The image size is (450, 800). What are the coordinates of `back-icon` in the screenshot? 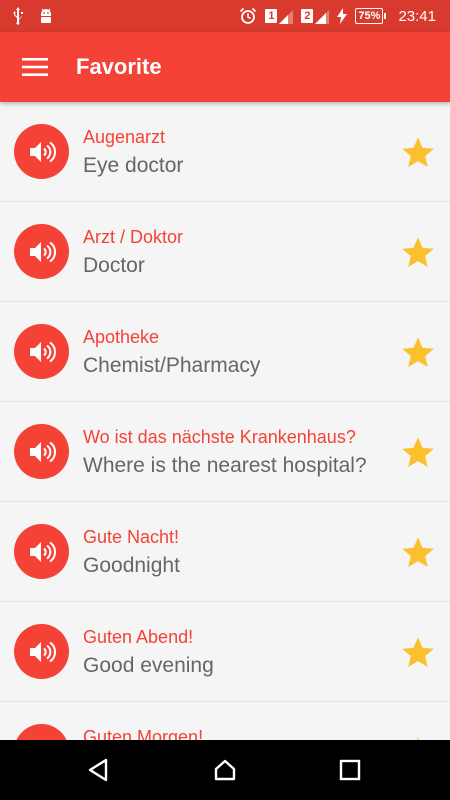 It's located at (98, 770).